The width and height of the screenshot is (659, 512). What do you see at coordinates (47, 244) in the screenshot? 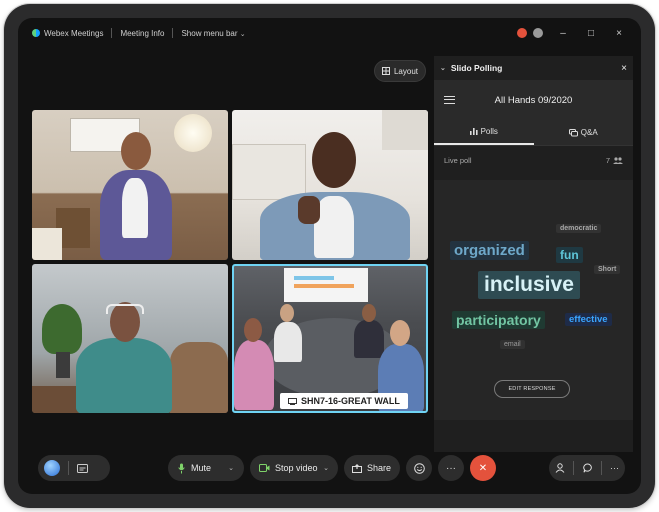
I see `sofa` at bounding box center [47, 244].